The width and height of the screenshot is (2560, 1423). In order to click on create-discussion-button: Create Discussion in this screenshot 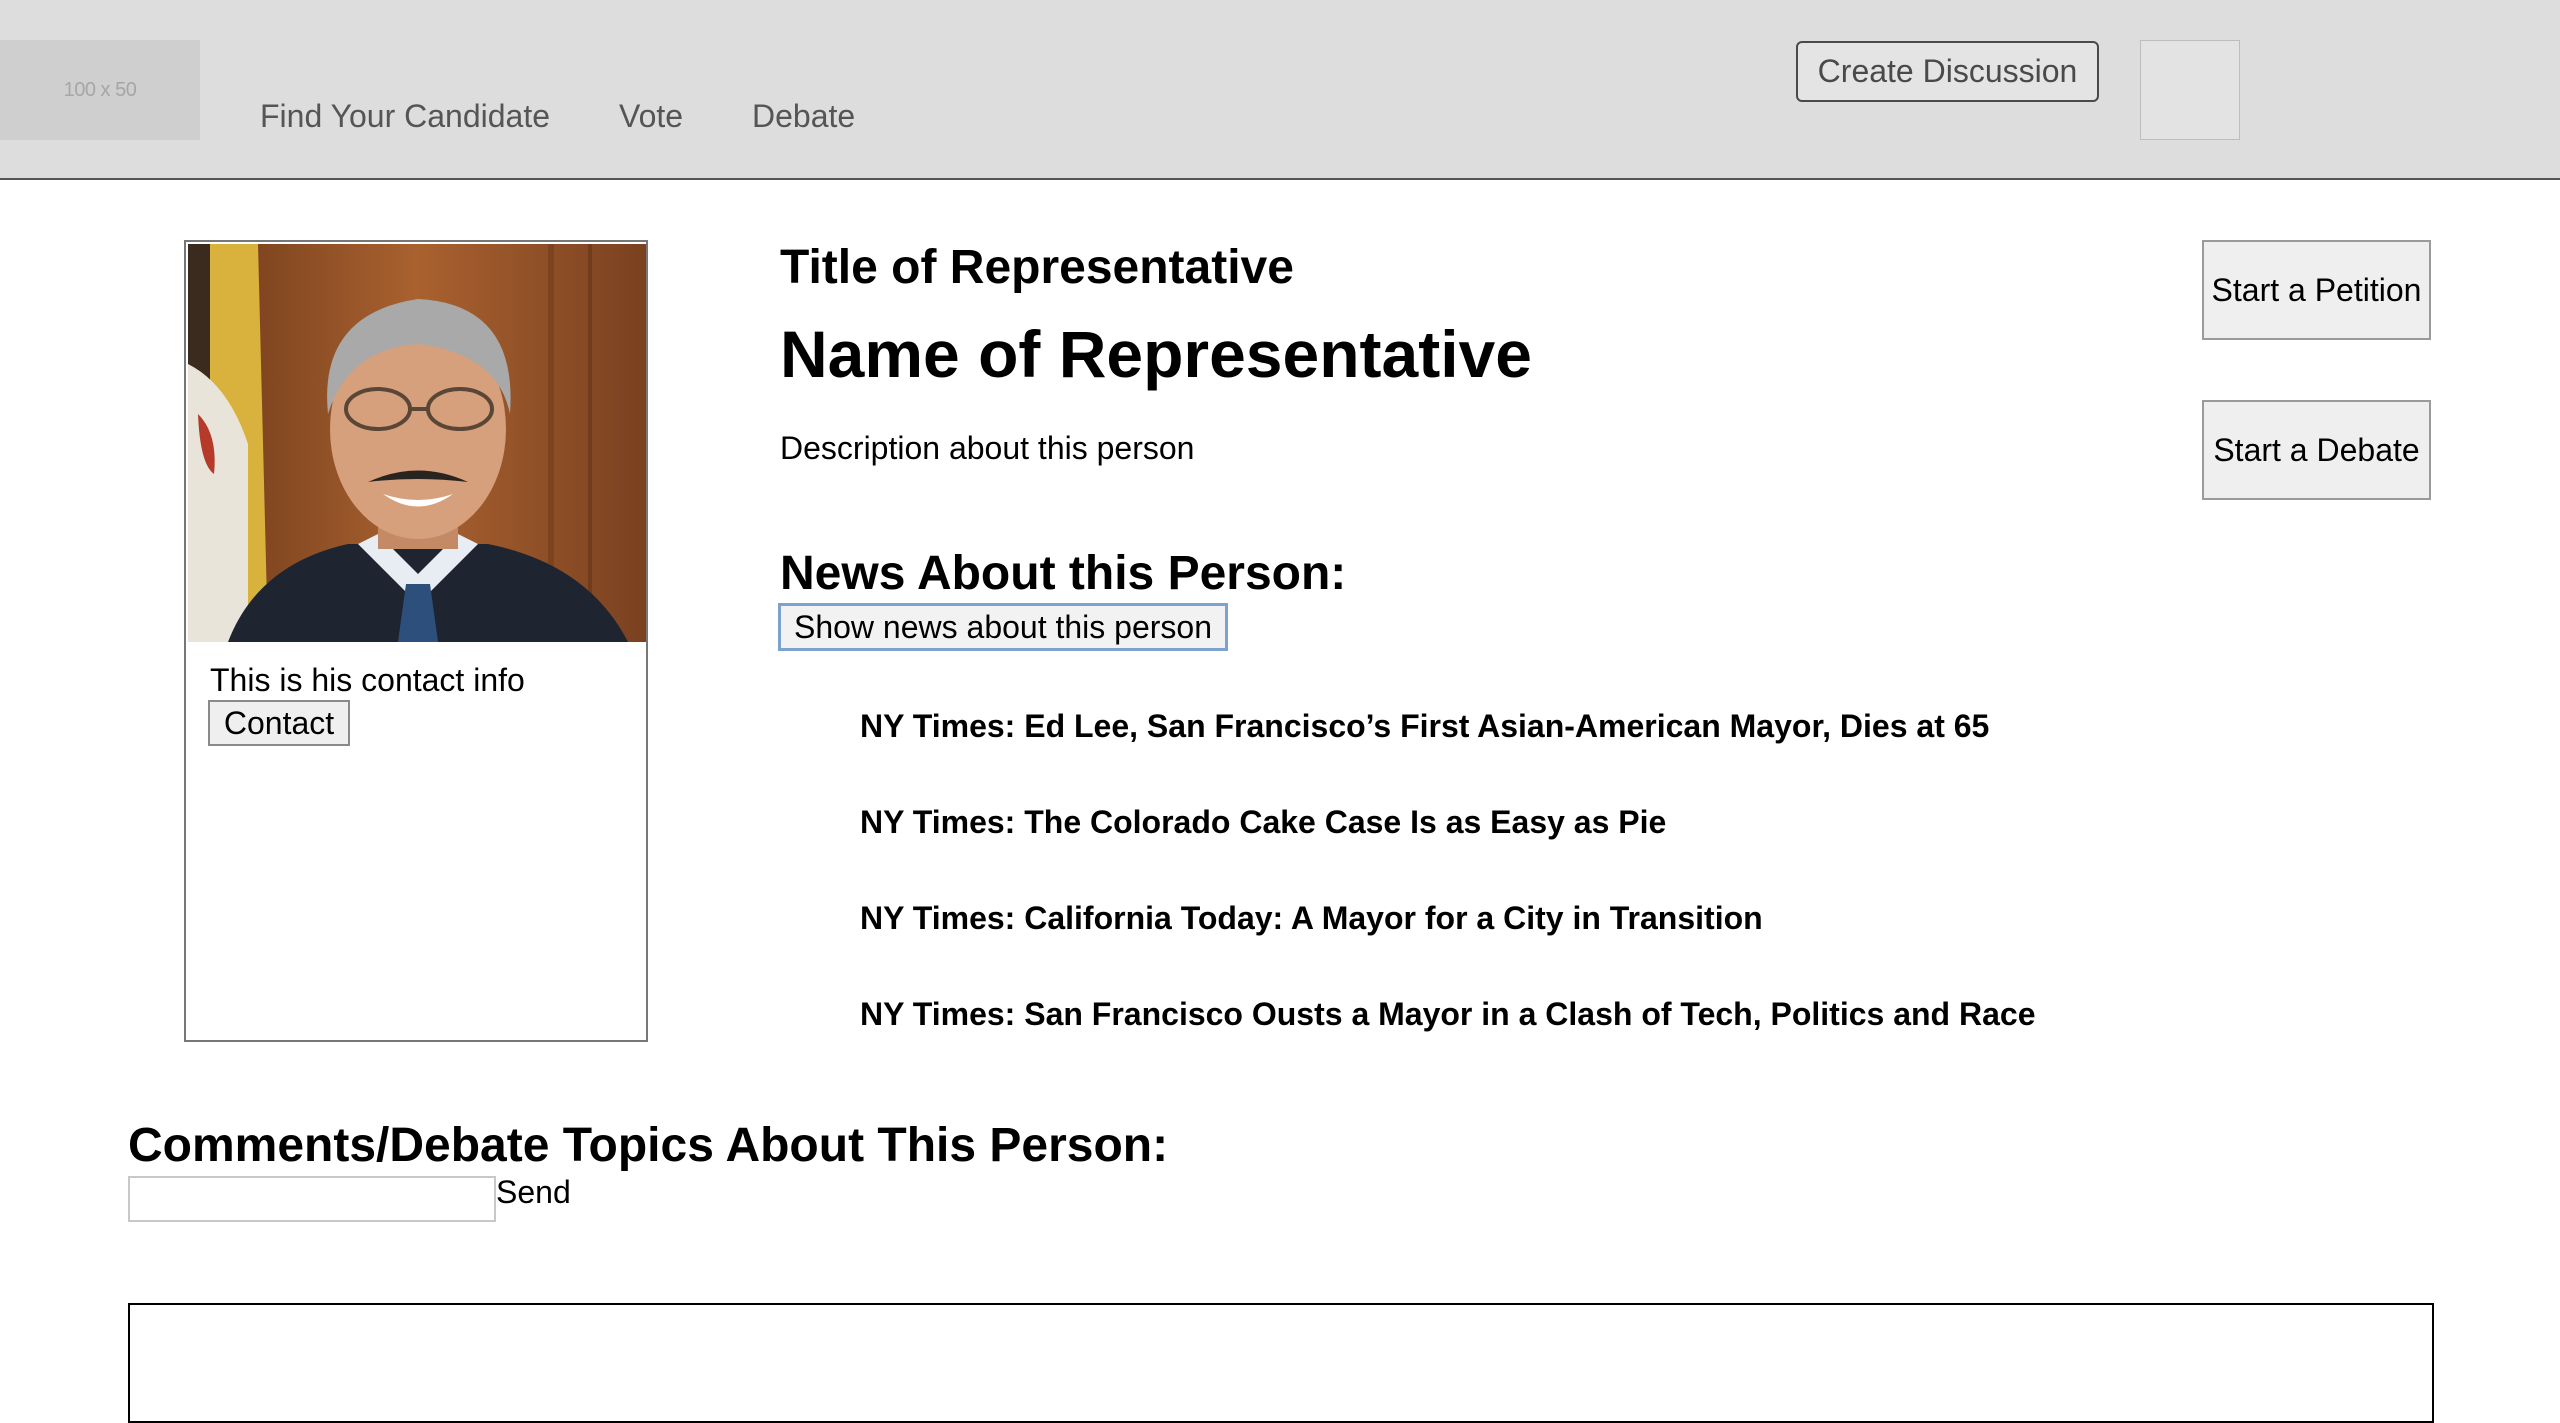, I will do `click(1947, 71)`.